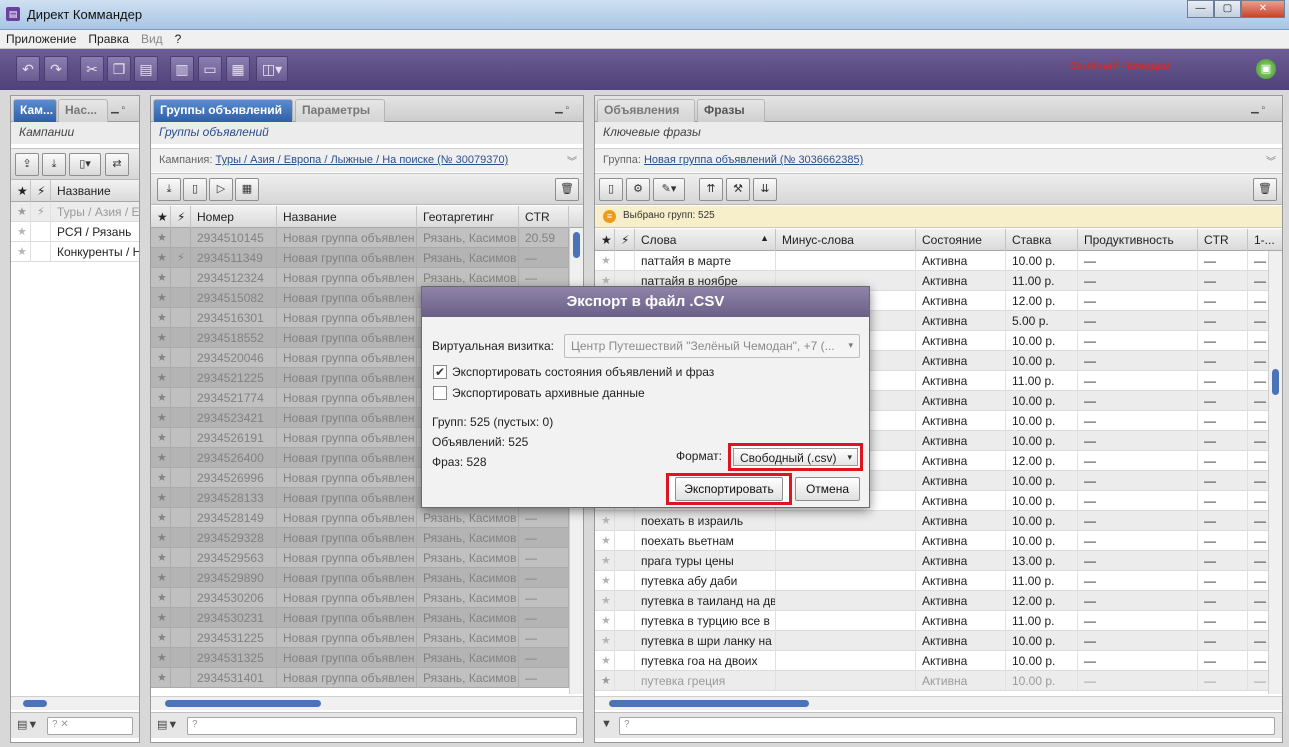 The height and width of the screenshot is (747, 1289). What do you see at coordinates (75, 232) in the screenshot?
I see `table-row: ★ РСЯ / Рязань` at bounding box center [75, 232].